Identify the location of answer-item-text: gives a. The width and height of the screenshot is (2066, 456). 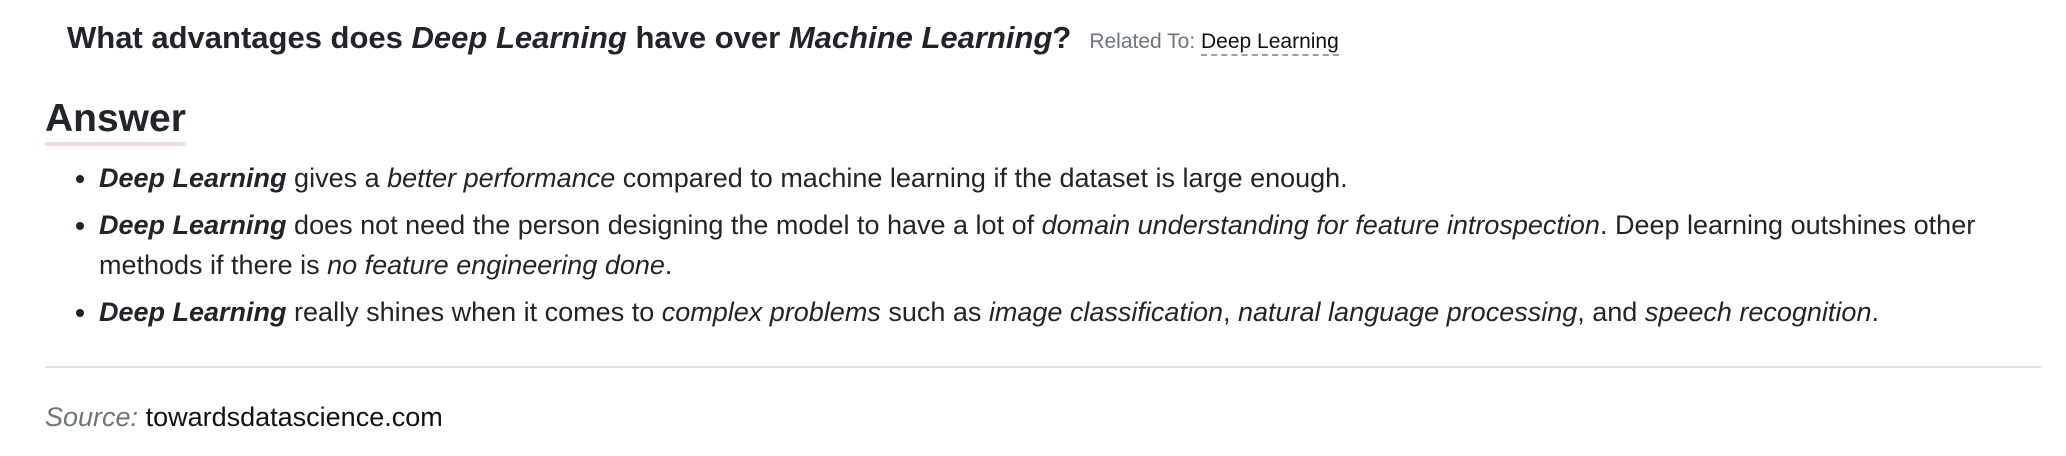
(337, 178).